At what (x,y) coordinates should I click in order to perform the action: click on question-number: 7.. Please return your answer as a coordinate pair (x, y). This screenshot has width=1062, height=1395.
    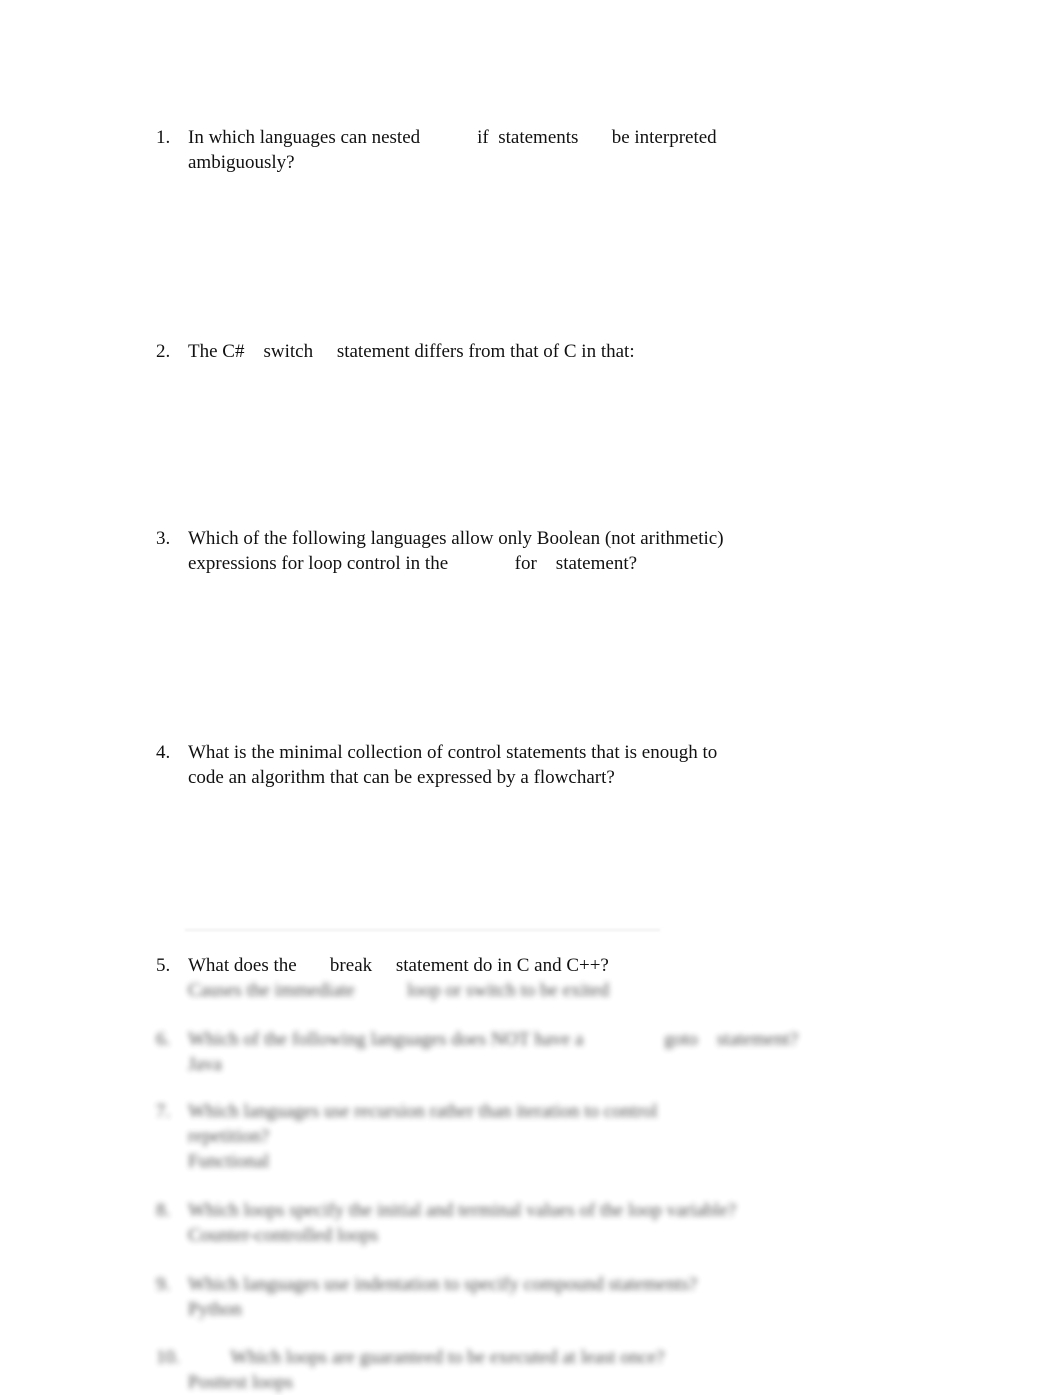
    Looking at the image, I should click on (163, 1111).